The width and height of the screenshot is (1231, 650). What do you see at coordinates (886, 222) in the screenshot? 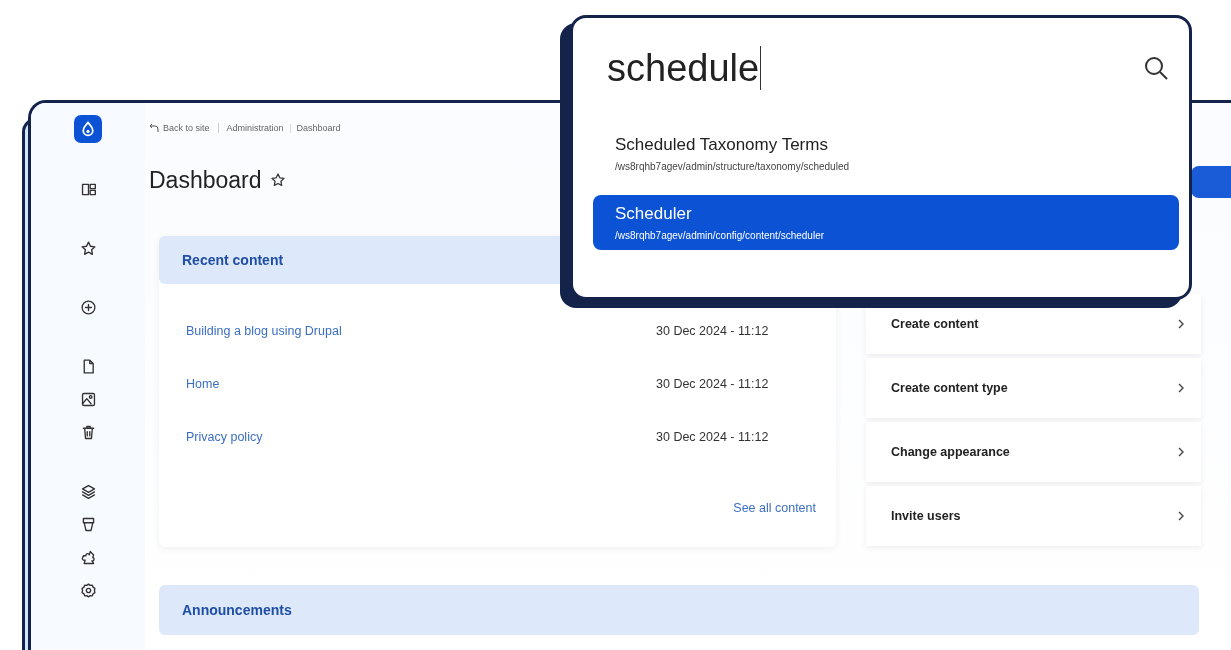
I see `search-result: Scheduler /ws8rqhb7agev/admin/config/content/scheduler` at bounding box center [886, 222].